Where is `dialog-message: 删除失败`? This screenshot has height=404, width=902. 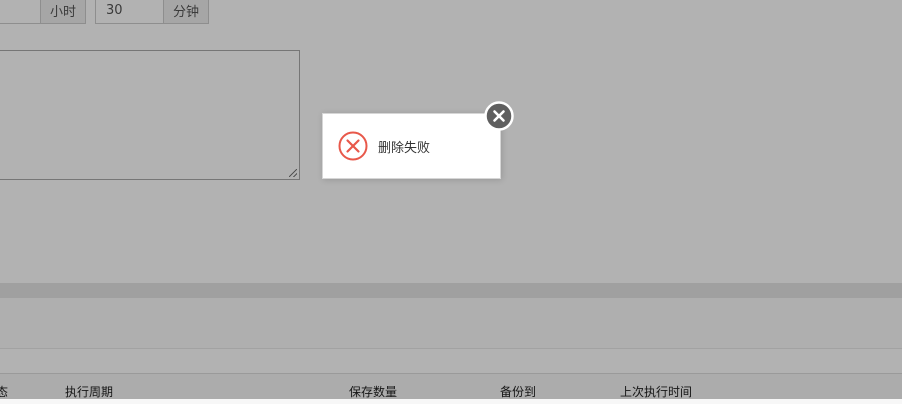
dialog-message: 删除失败 is located at coordinates (404, 148).